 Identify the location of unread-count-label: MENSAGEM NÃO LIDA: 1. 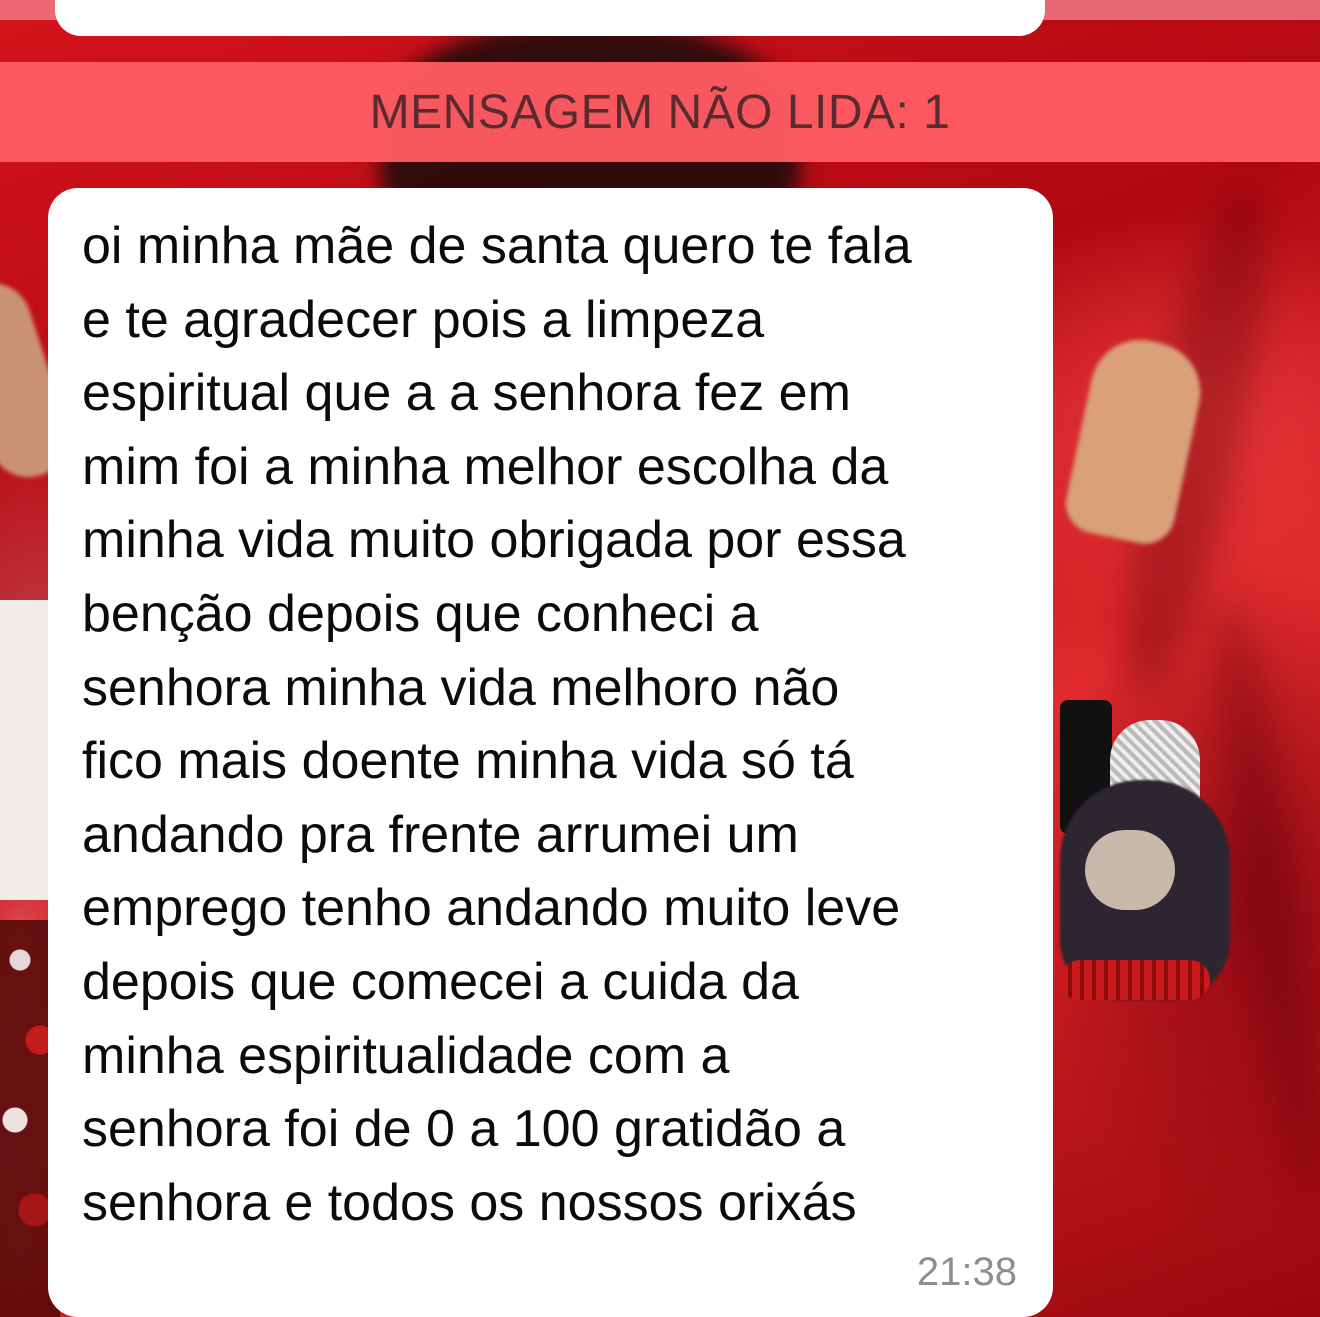
(660, 112).